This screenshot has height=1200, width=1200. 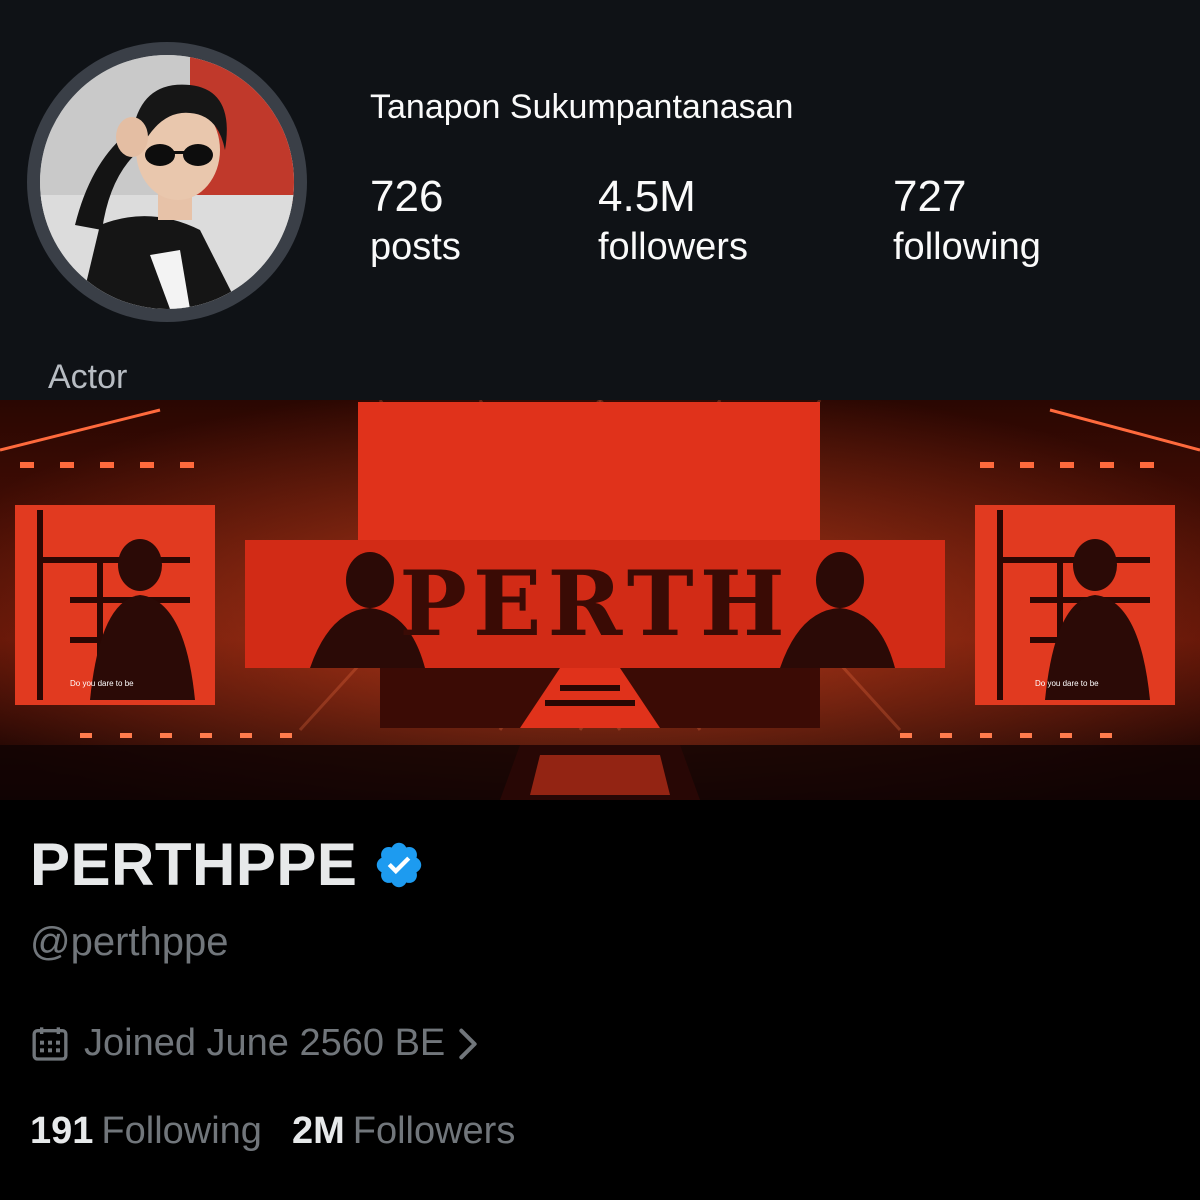 What do you see at coordinates (265, 1043) in the screenshot?
I see `joined-date-text: Joined June 2560 BE` at bounding box center [265, 1043].